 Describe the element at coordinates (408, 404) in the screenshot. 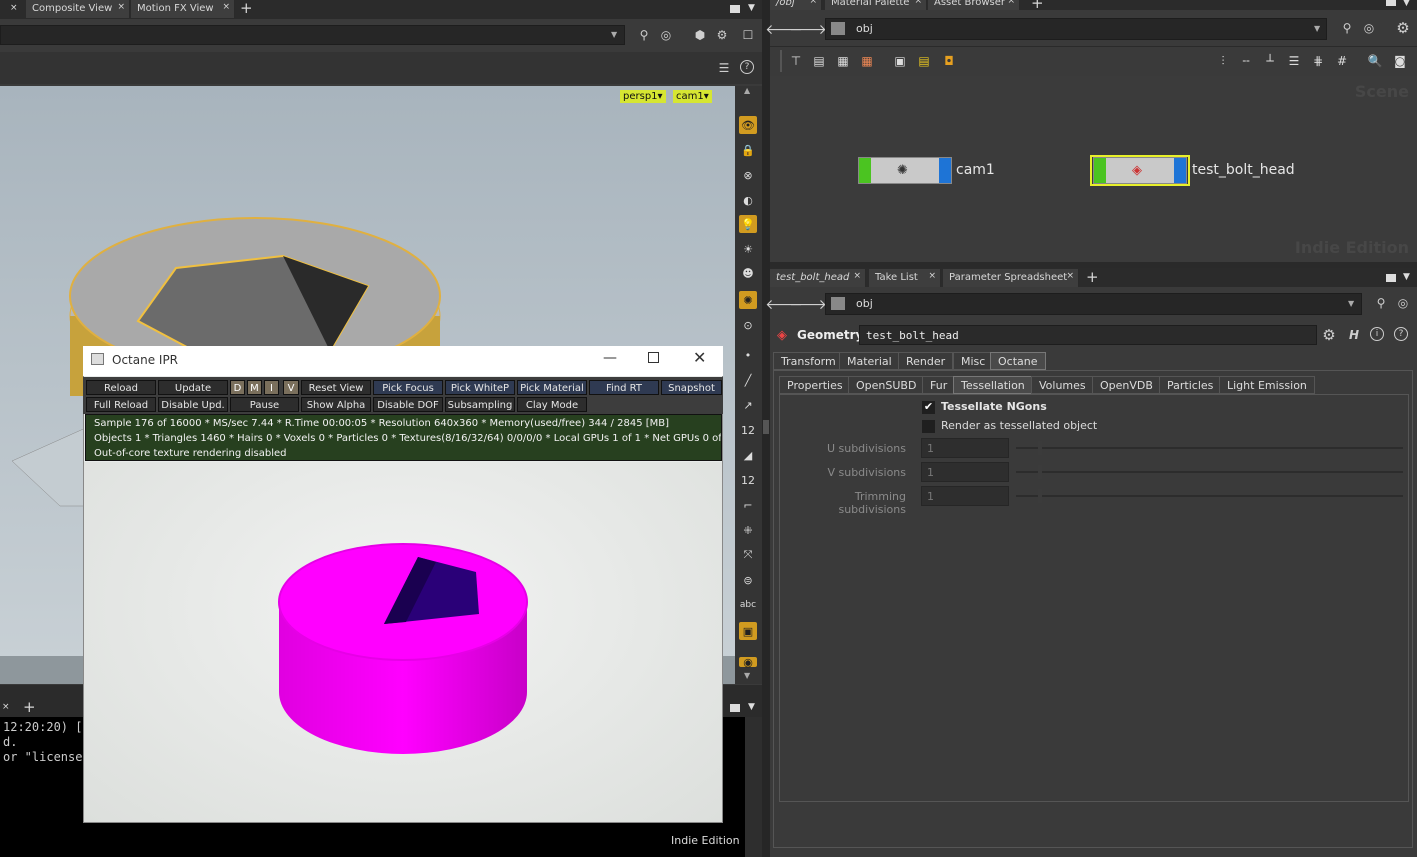

I see `disable-dof-button: Disable DOF` at that location.